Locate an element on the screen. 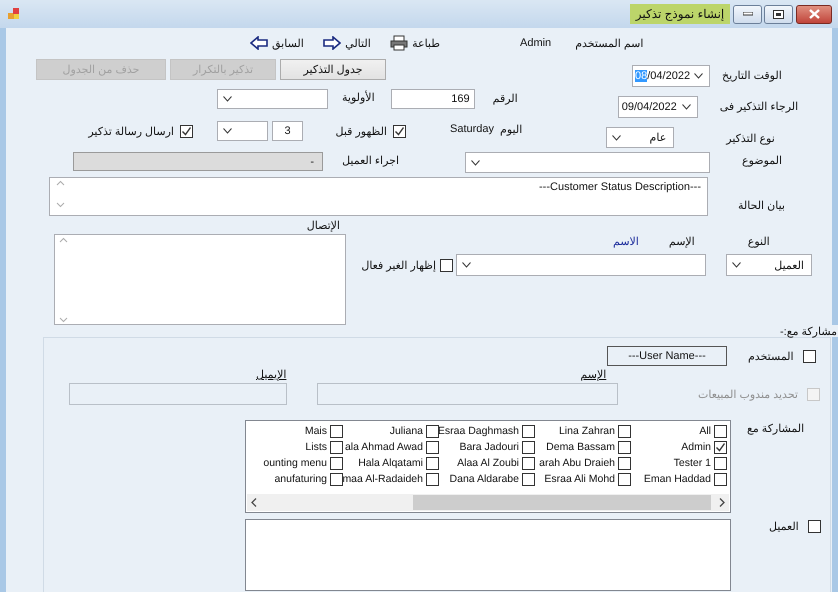 Image resolution: width=838 pixels, height=592 pixels. form-button: جدول التذكير is located at coordinates (333, 69).